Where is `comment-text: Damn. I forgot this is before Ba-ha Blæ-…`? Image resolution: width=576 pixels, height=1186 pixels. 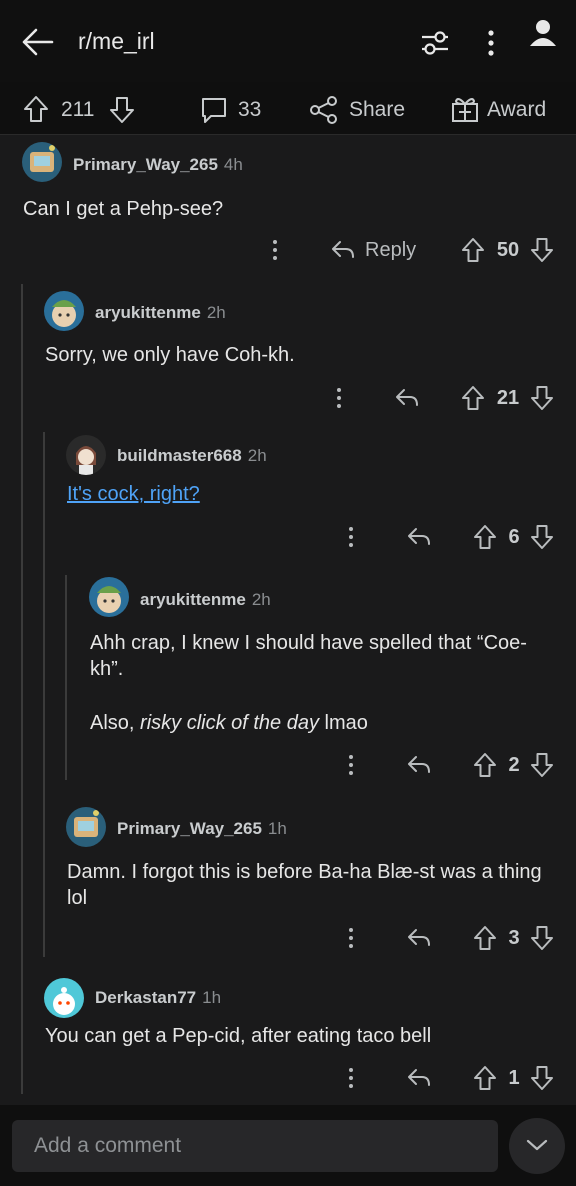 comment-text: Damn. I forgot this is before Ba-ha Blæ-… is located at coordinates (304, 885).